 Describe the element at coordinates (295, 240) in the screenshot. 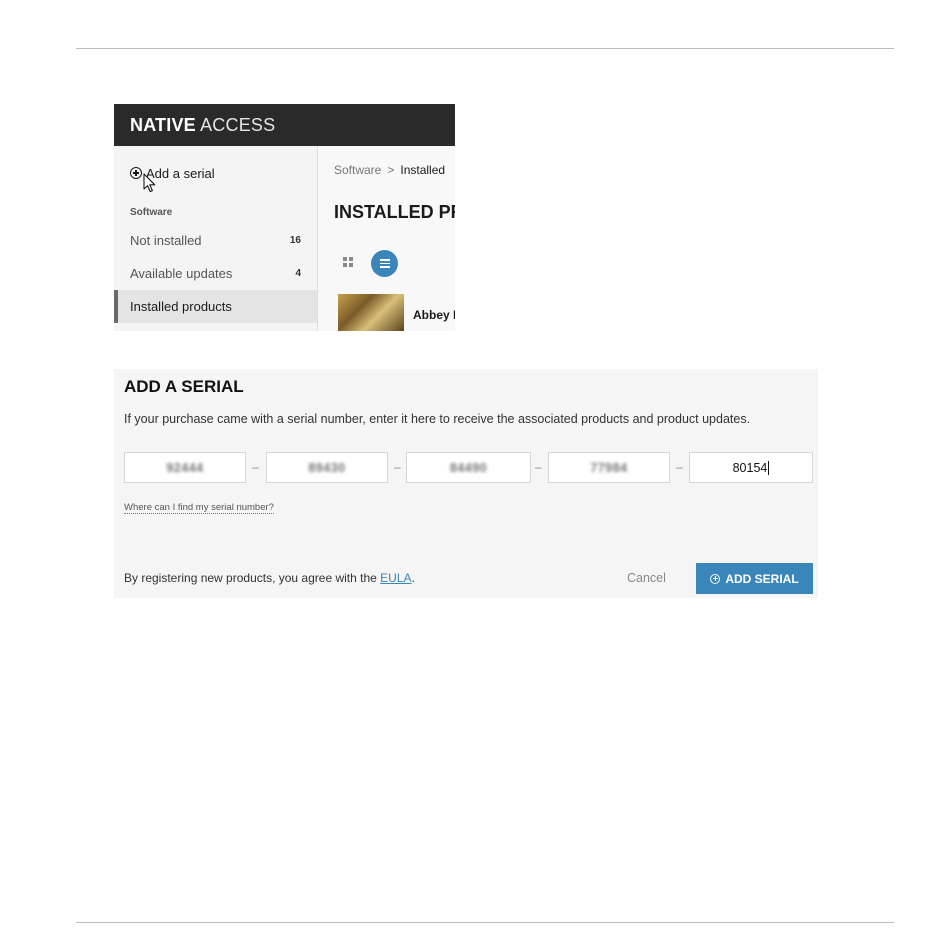

I see `sidebar-item-count: 16` at that location.